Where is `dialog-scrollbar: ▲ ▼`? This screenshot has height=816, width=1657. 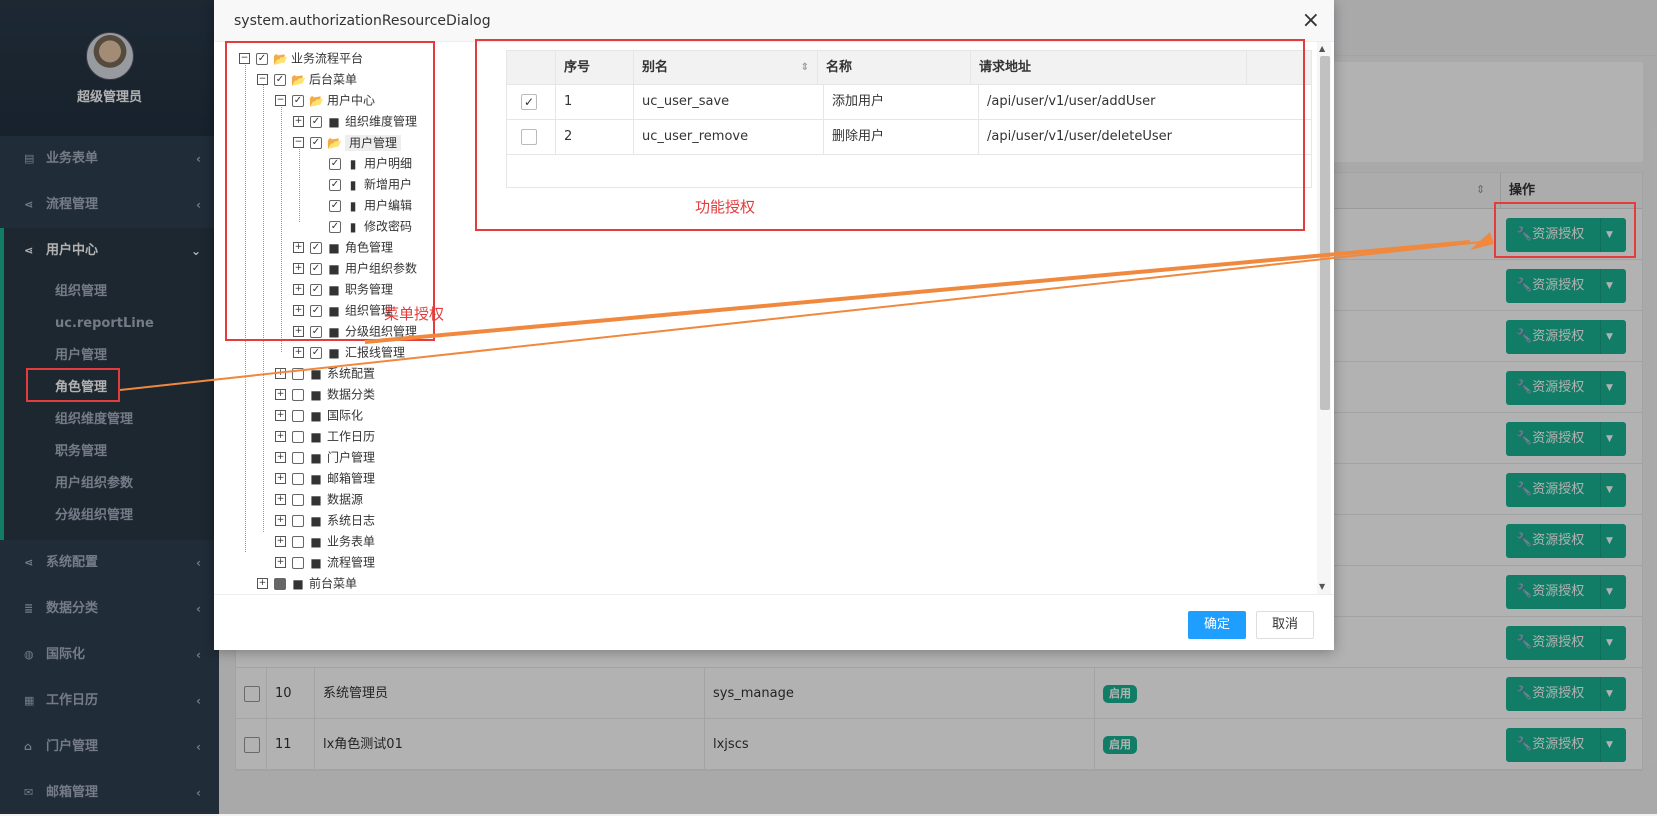 dialog-scrollbar: ▲ ▼ is located at coordinates (1324, 318).